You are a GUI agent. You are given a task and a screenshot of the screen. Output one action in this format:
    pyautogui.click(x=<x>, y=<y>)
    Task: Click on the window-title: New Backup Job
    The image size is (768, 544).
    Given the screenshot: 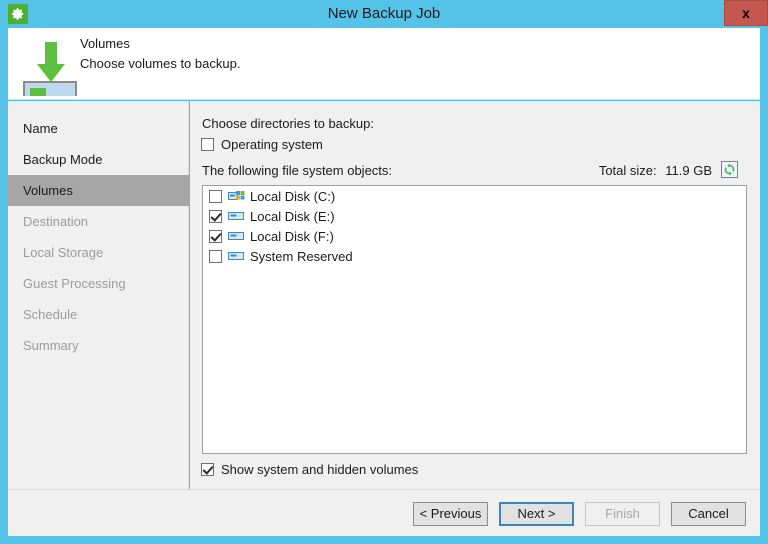 What is the action you would take?
    pyautogui.click(x=384, y=13)
    